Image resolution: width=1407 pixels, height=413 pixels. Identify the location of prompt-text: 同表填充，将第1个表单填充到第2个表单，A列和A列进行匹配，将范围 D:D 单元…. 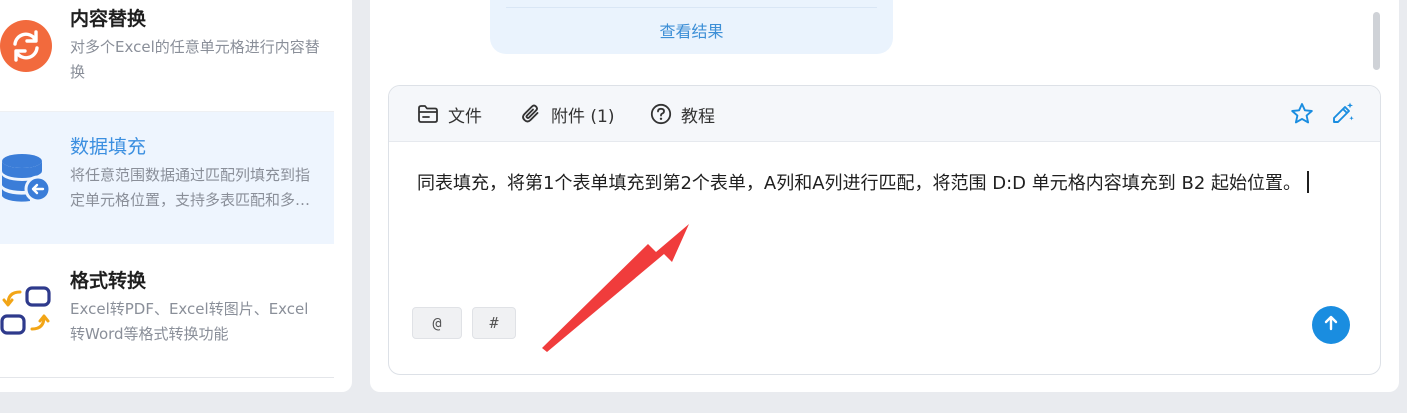
(859, 183).